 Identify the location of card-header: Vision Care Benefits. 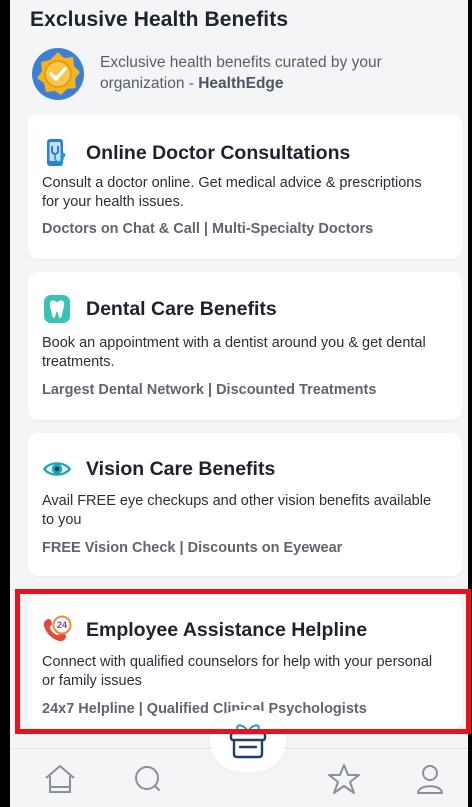
(158, 469).